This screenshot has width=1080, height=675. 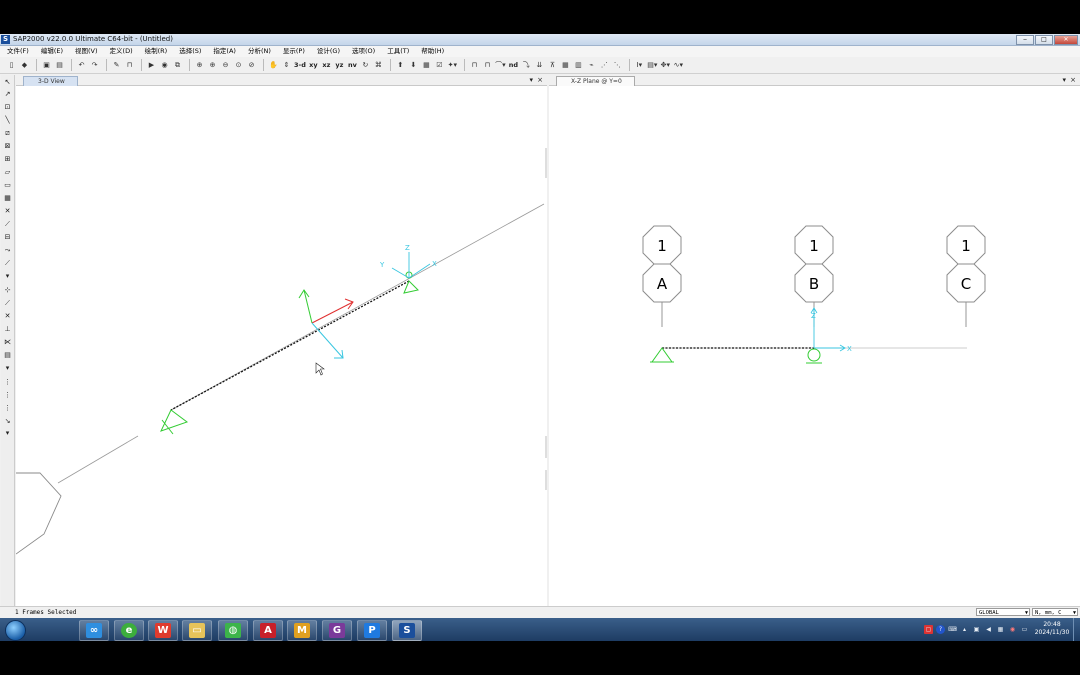 What do you see at coordinates (17, 51) in the screenshot?
I see `menu-file: 文件(F)` at bounding box center [17, 51].